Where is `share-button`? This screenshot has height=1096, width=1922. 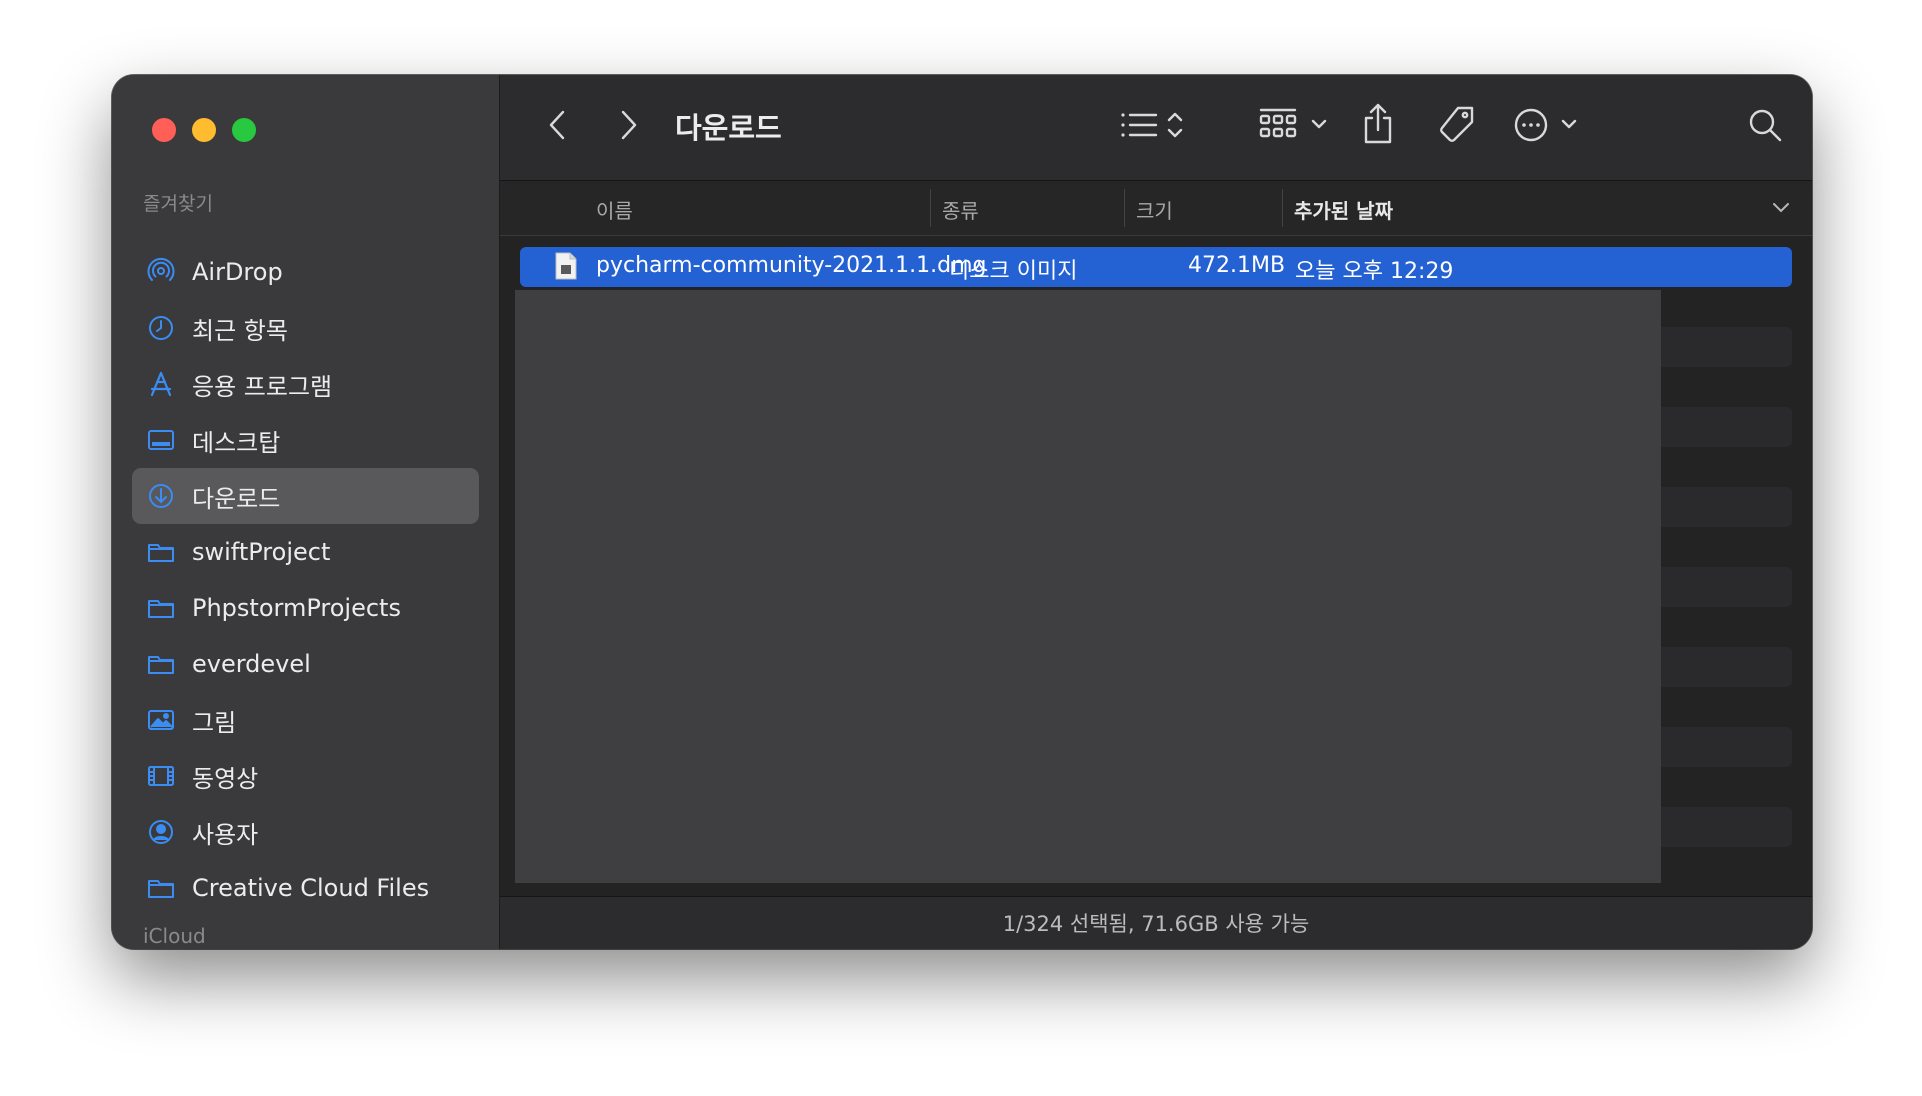 share-button is located at coordinates (1378, 124).